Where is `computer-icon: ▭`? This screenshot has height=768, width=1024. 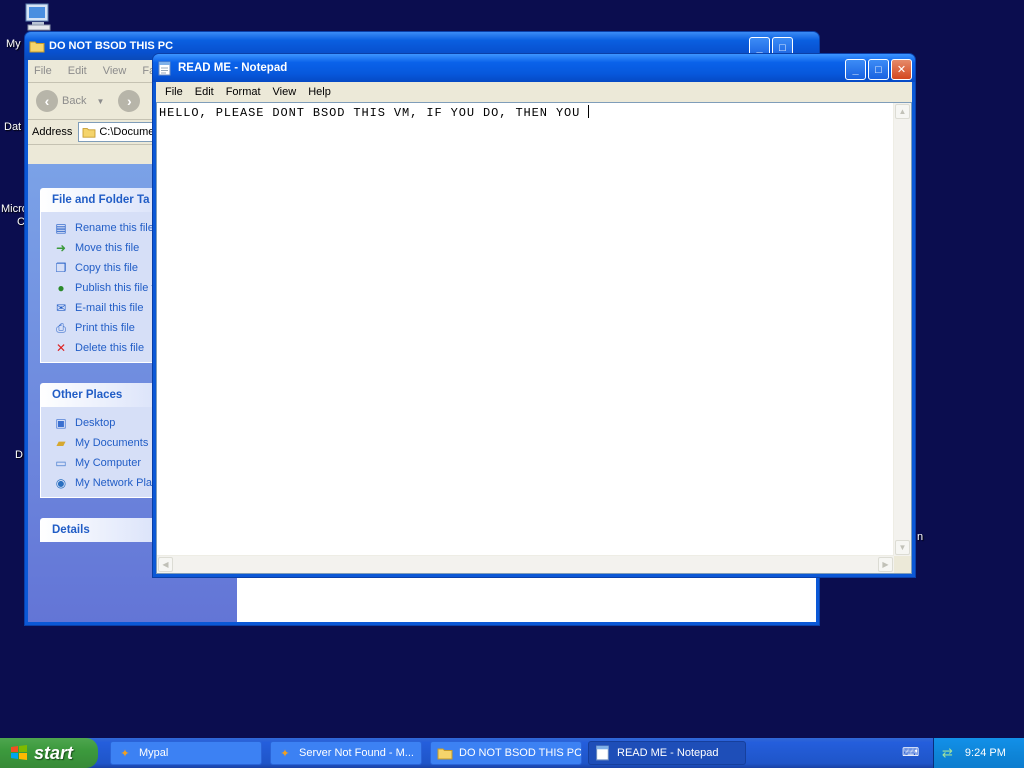 computer-icon: ▭ is located at coordinates (61, 463).